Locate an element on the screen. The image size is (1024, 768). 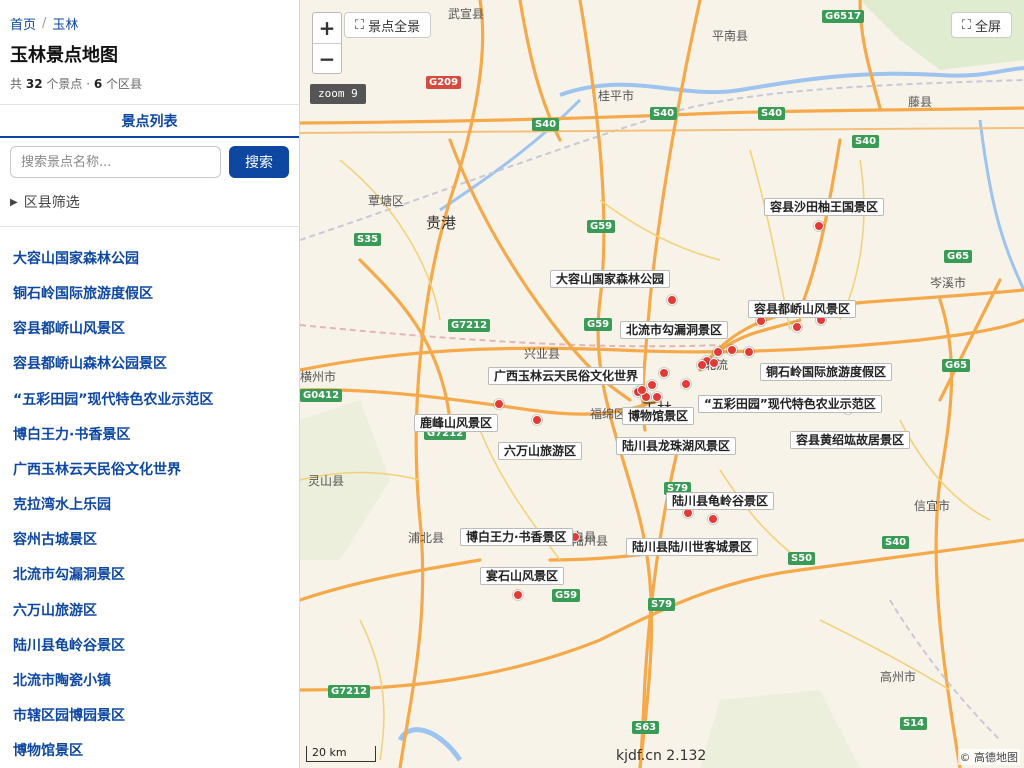
stats-spot-count: 32 is located at coordinates (34, 84).